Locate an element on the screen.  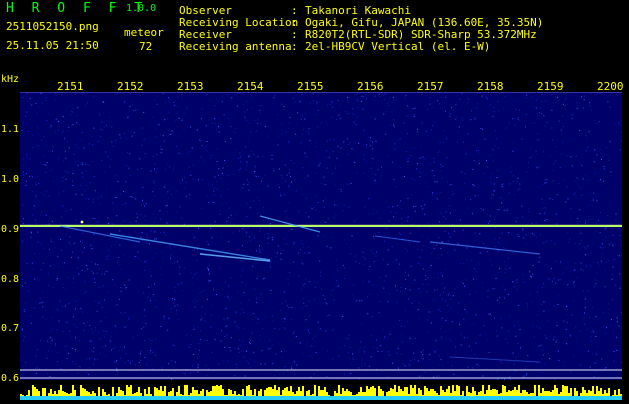
signal-level-bars is located at coordinates (321, 390).